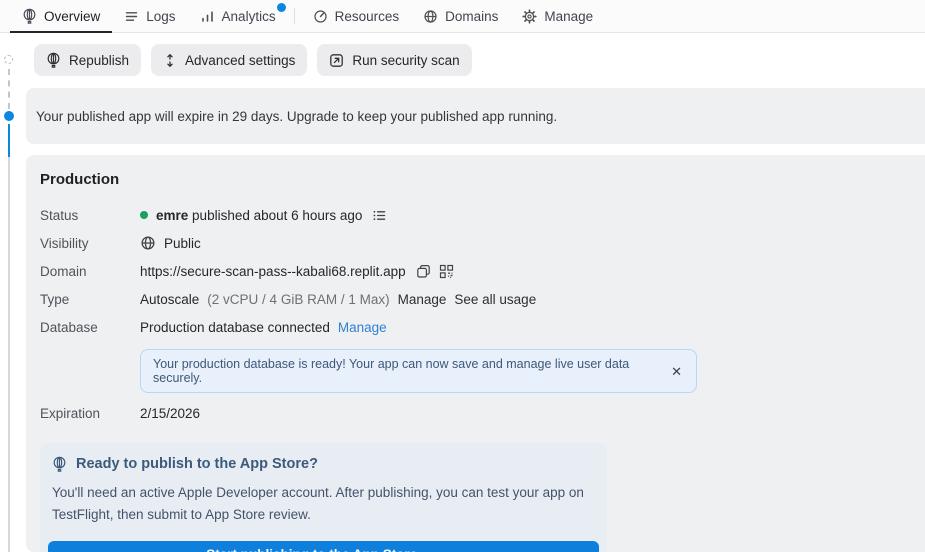 The height and width of the screenshot is (552, 925). Describe the element at coordinates (422, 299) in the screenshot. I see `type-manage-link: Manage` at that location.